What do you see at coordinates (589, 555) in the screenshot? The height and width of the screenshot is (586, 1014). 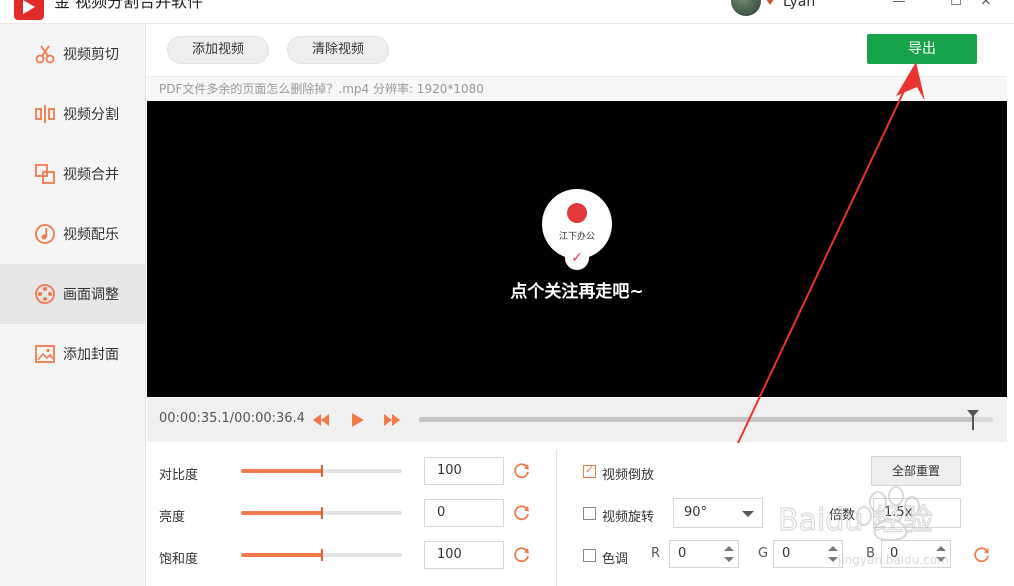 I see `tint-checkbox` at bounding box center [589, 555].